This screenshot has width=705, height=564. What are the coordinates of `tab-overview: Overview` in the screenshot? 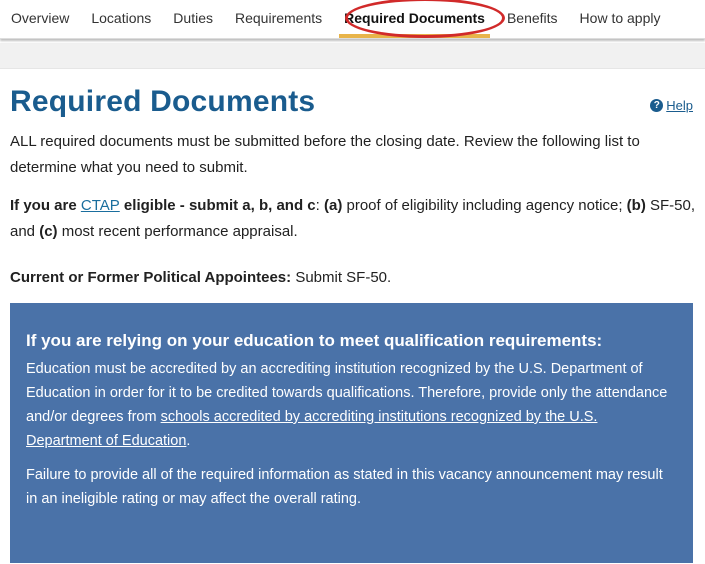 It's located at (40, 19).